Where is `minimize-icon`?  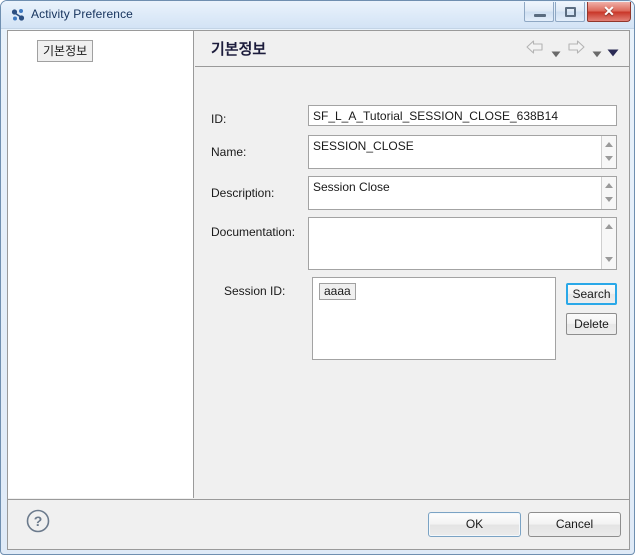 minimize-icon is located at coordinates (540, 15).